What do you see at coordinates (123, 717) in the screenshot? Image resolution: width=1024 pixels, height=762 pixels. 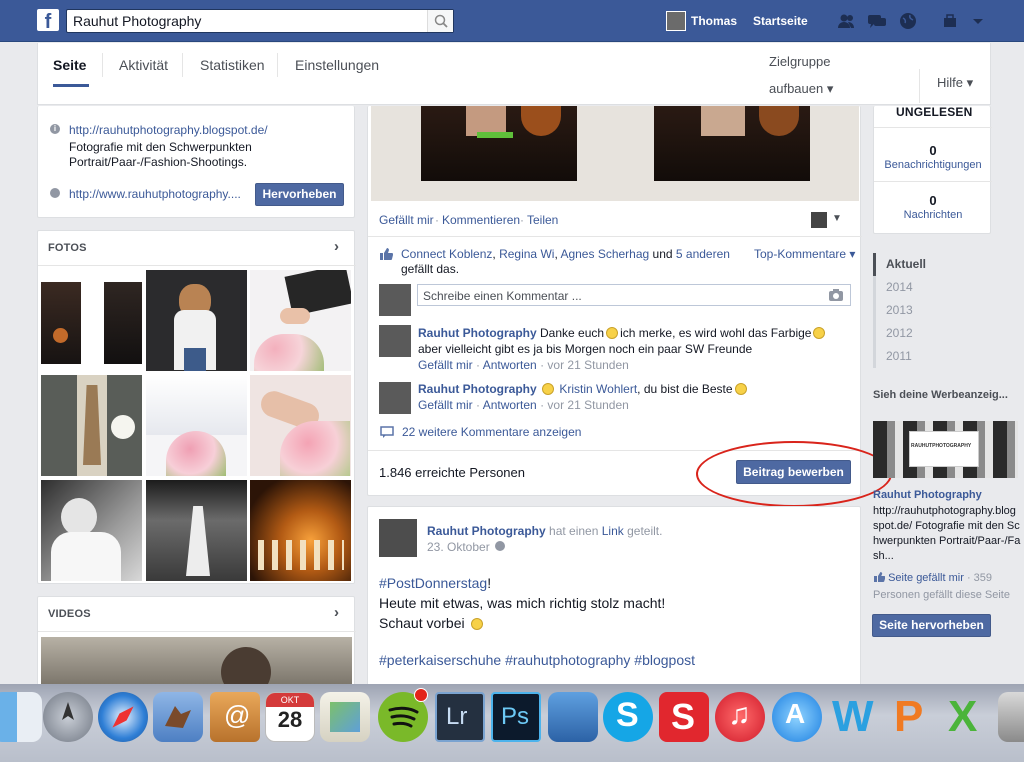 I see `safari-icon` at bounding box center [123, 717].